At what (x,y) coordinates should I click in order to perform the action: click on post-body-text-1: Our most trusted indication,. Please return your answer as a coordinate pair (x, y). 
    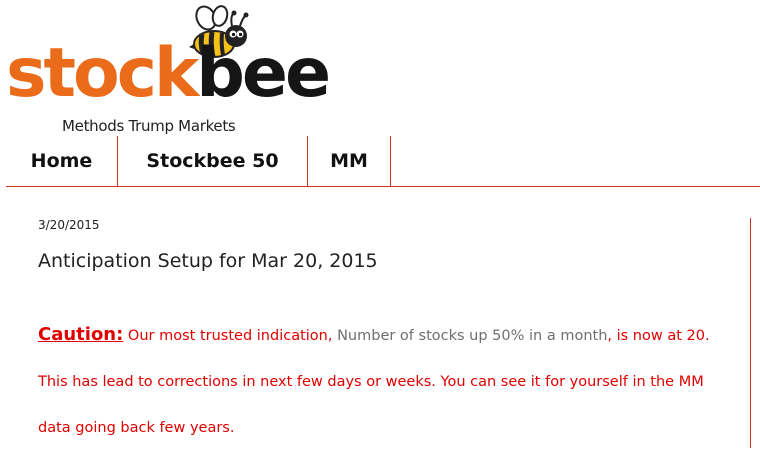
    Looking at the image, I should click on (230, 336).